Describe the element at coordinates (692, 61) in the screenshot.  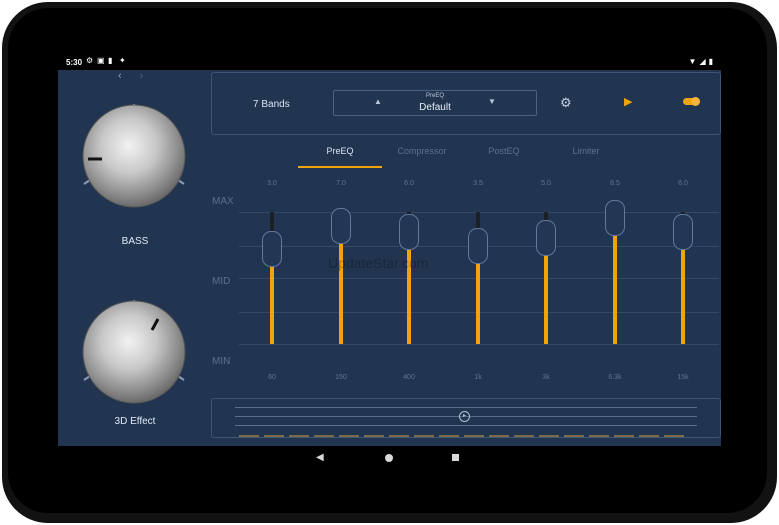
I see `wifi-icon: ▼` at that location.